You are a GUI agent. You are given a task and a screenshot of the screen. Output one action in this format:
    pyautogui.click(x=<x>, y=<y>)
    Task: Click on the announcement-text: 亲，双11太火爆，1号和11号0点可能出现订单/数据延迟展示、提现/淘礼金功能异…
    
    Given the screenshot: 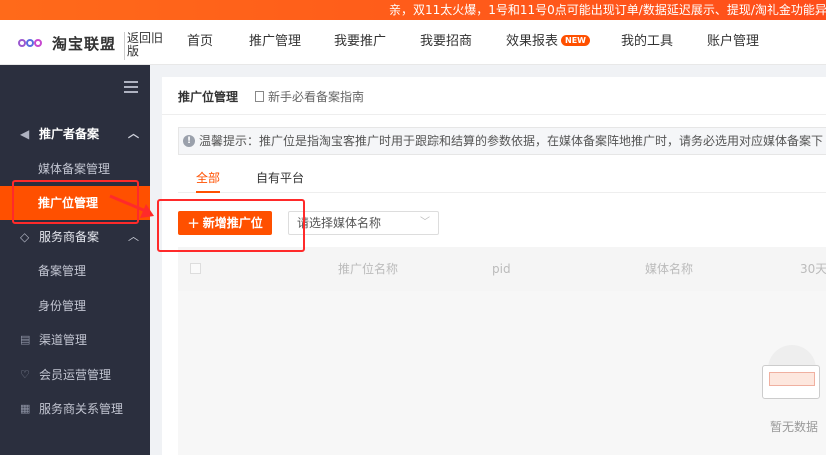 What is the action you would take?
    pyautogui.click(x=607, y=10)
    